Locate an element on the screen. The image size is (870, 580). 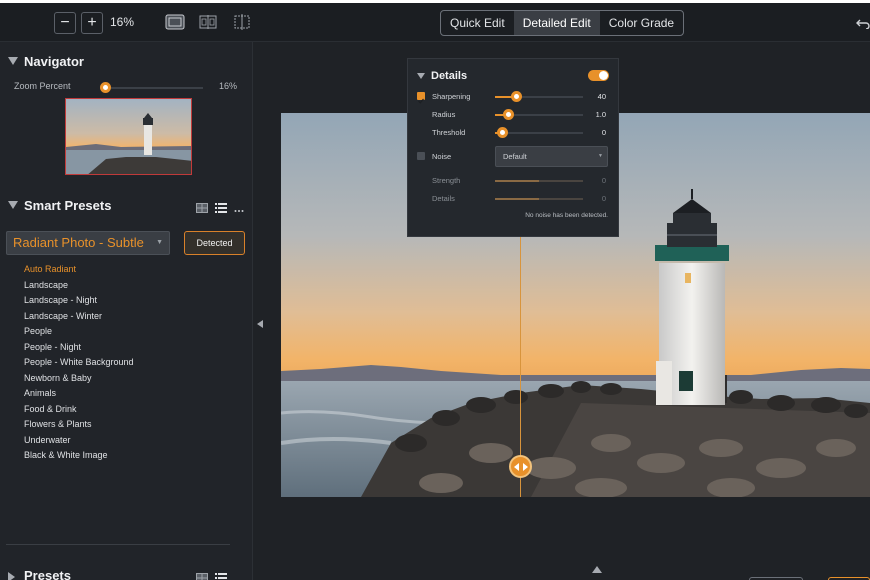
side-by-side-view-icon is located at coordinates (208, 22).